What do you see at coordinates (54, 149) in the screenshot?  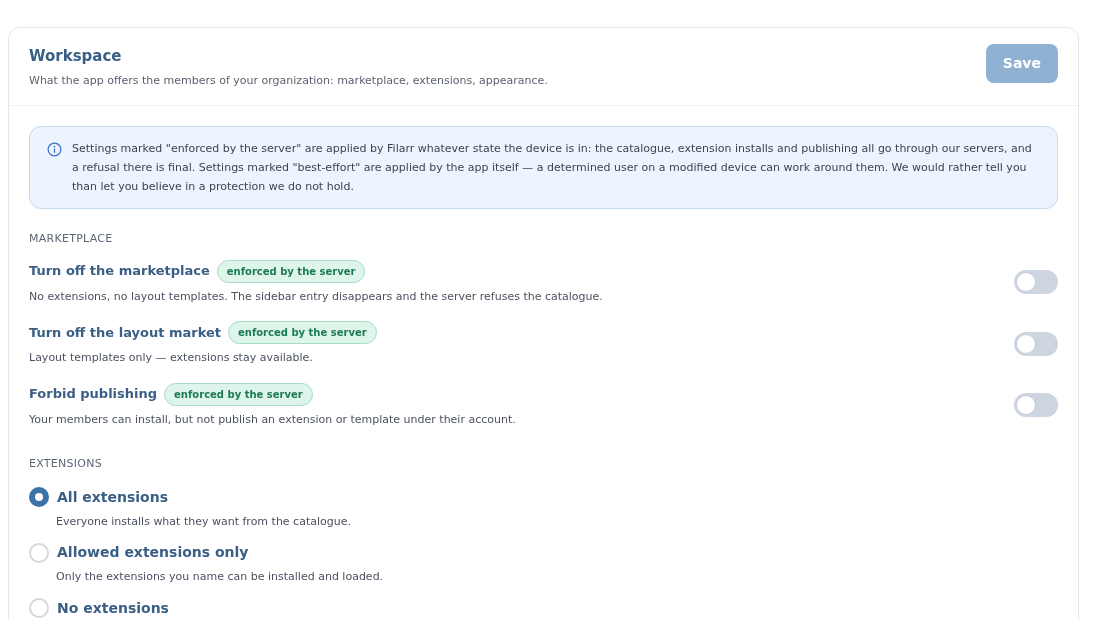 I see `info-icon` at bounding box center [54, 149].